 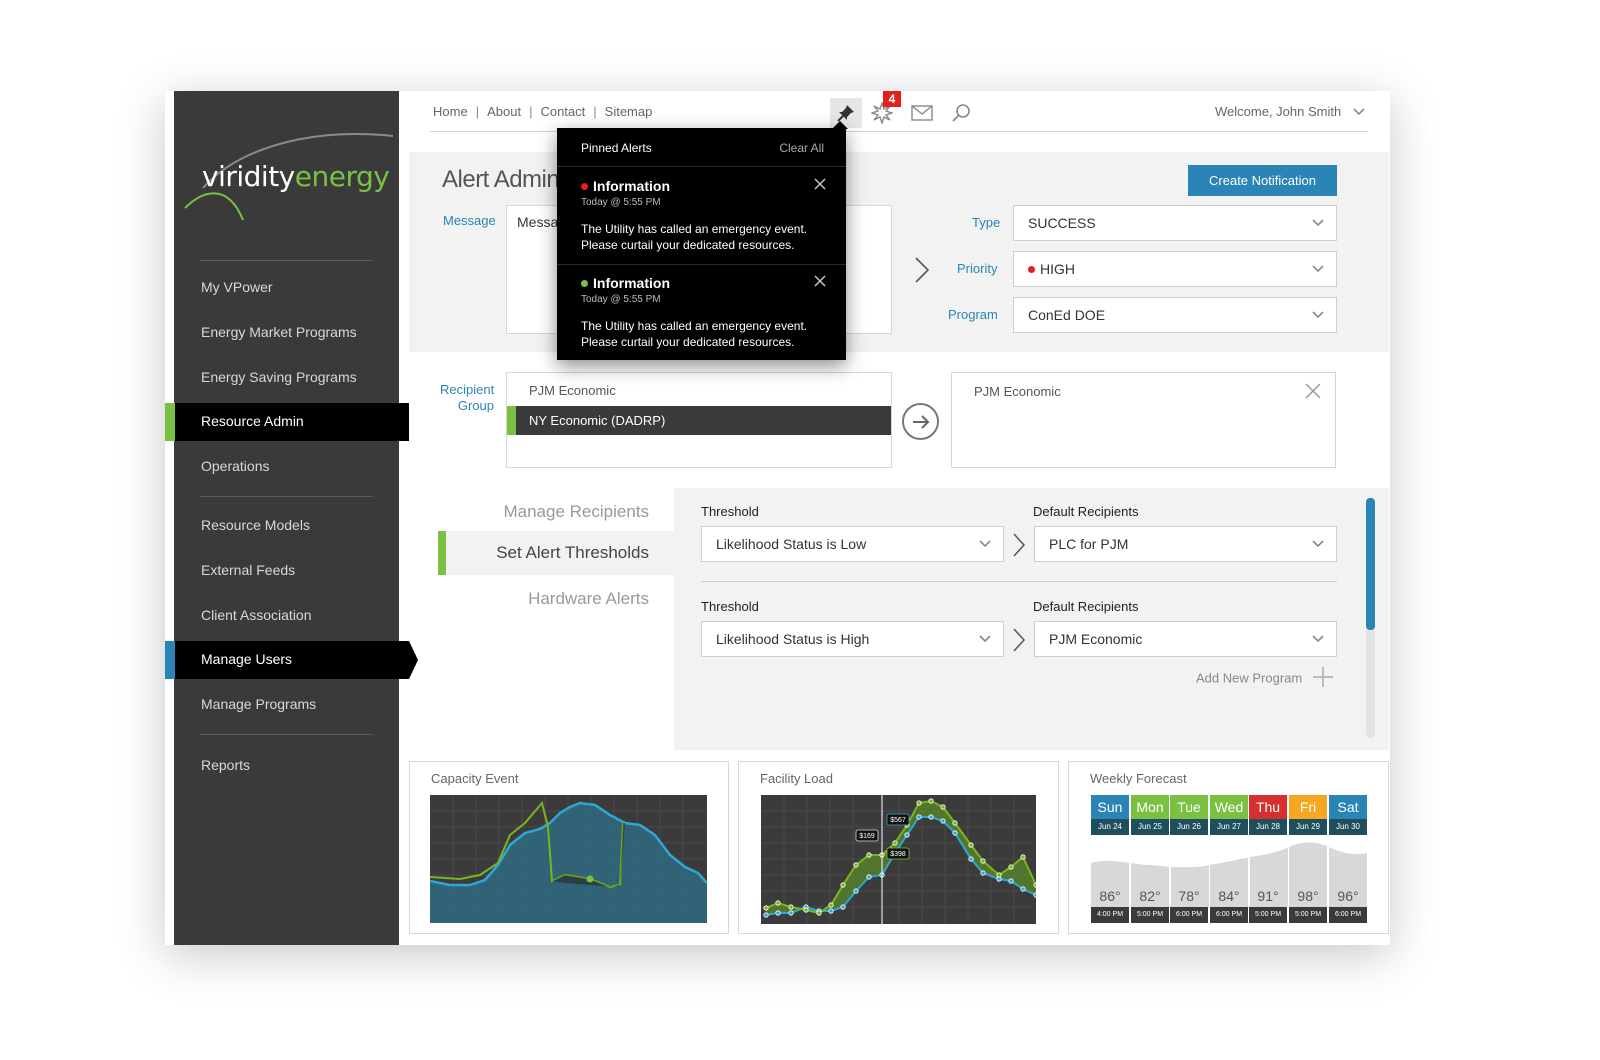 What do you see at coordinates (1308, 807) in the screenshot?
I see `forecast-day-name: Fri` at bounding box center [1308, 807].